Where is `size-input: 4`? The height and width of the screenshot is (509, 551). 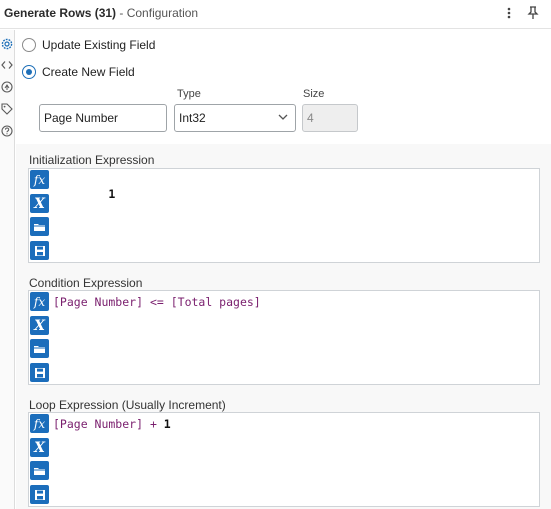
size-input: 4 is located at coordinates (330, 118).